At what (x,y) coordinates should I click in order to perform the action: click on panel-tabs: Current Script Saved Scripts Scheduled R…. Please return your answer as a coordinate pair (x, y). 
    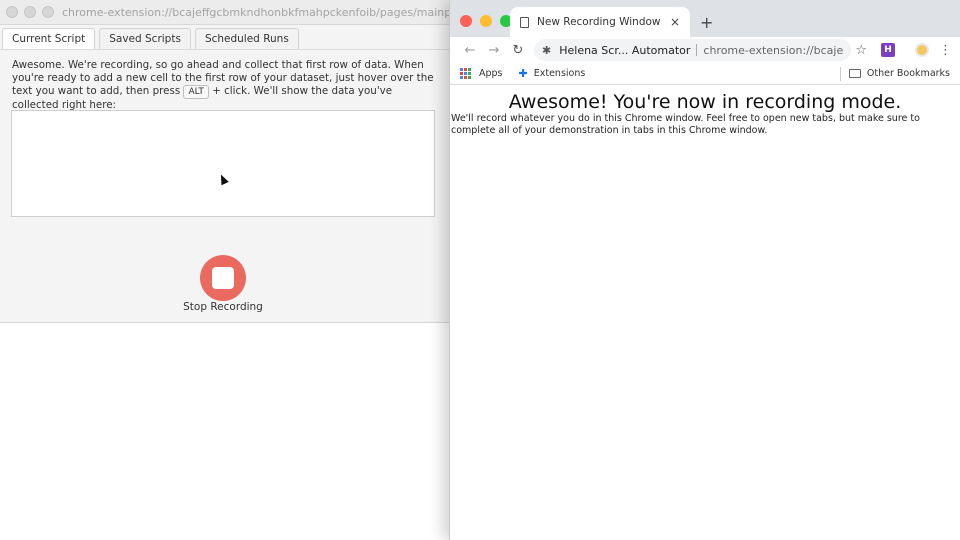
    Looking at the image, I should click on (224, 37).